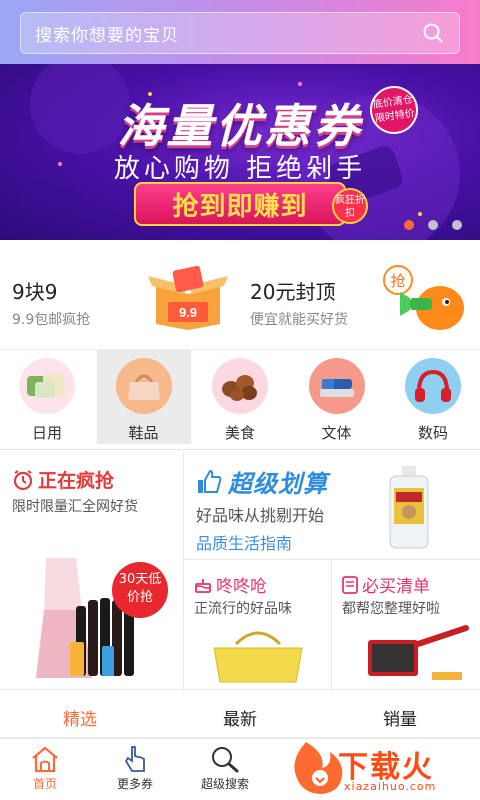  What do you see at coordinates (396, 587) in the screenshot?
I see `must-buy-title: 必买清单` at bounding box center [396, 587].